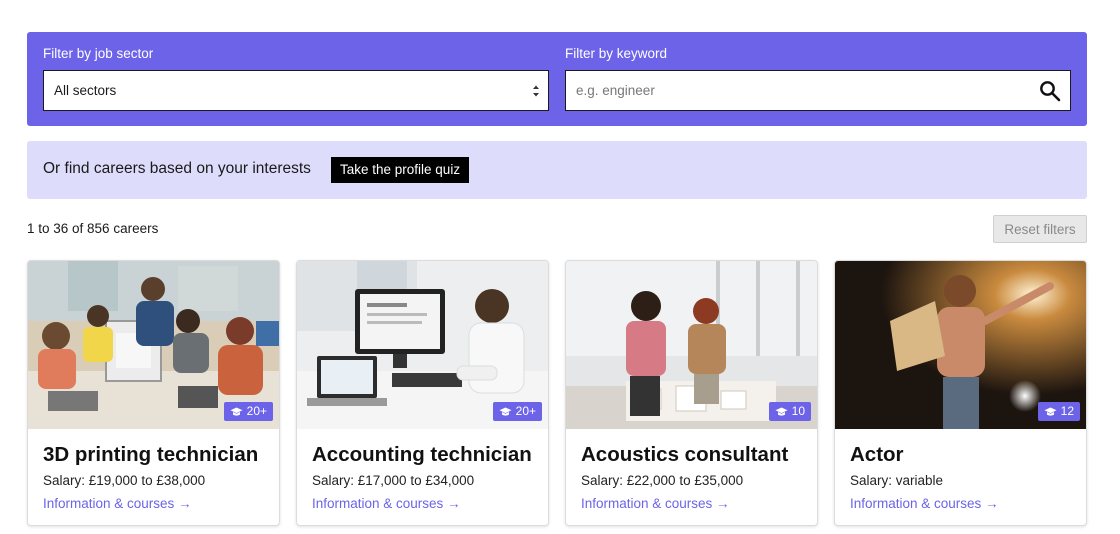 The image size is (1120, 534). Describe the element at coordinates (796, 90) in the screenshot. I see `keyword-input` at that location.